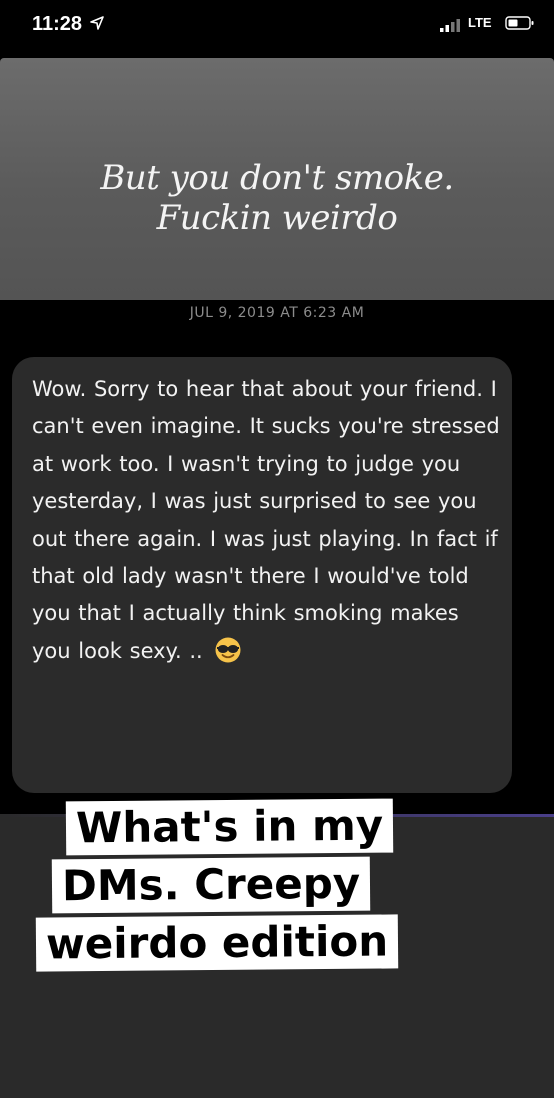  I want to click on sticker-line: DMs. Creepy, so click(211, 885).